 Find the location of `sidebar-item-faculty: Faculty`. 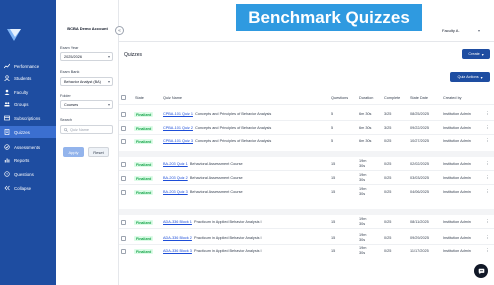

sidebar-item-faculty: Faculty is located at coordinates (28, 92).